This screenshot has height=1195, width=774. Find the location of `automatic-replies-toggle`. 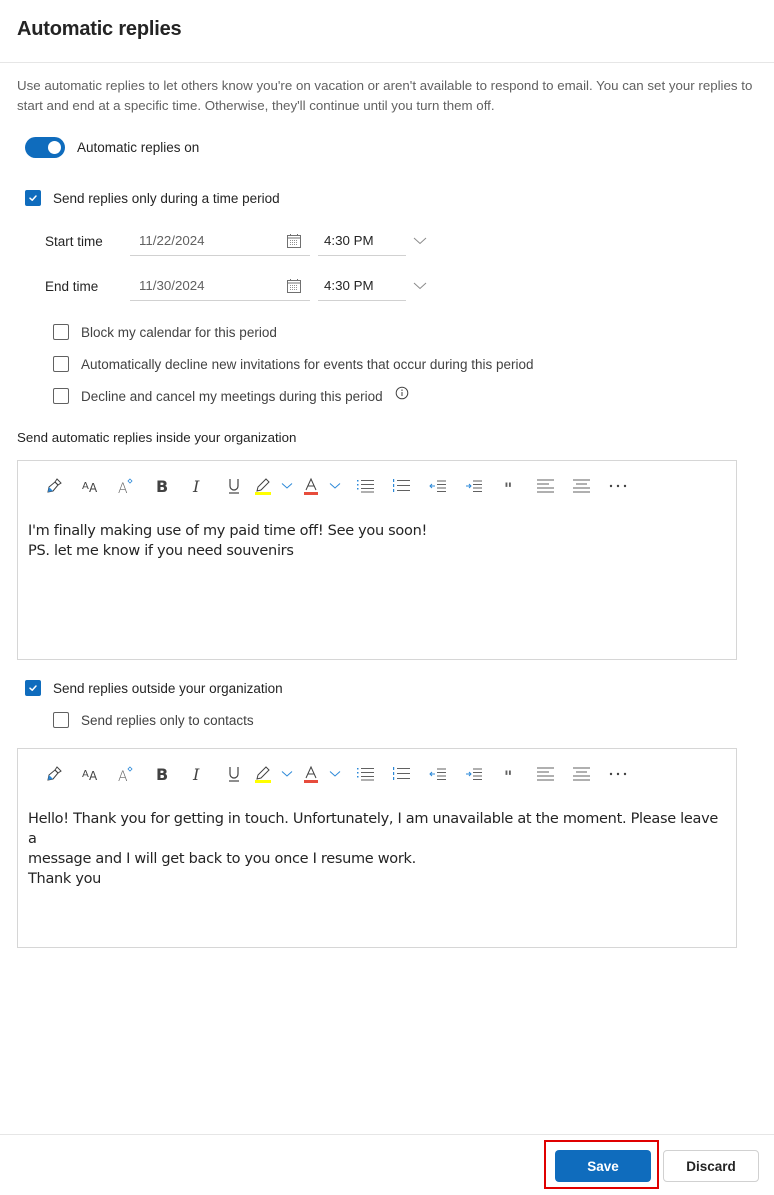

automatic-replies-toggle is located at coordinates (45, 147).